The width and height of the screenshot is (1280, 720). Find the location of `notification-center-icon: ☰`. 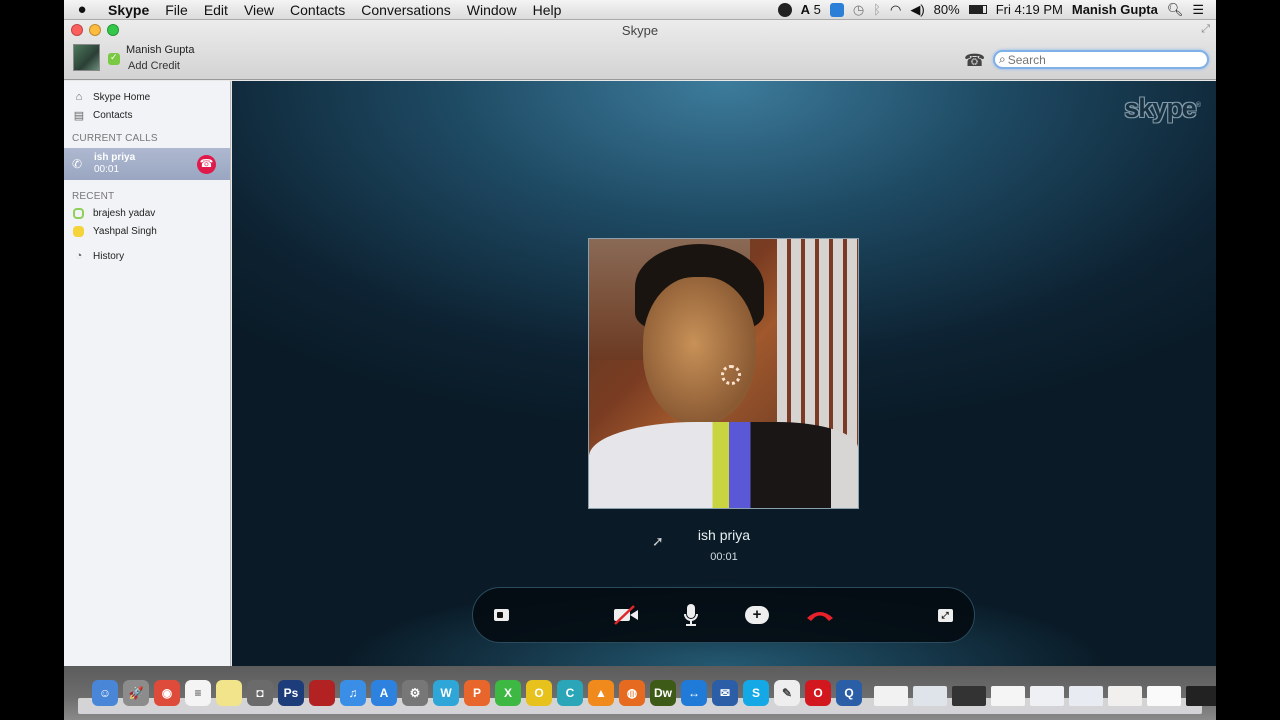

notification-center-icon: ☰ is located at coordinates (1198, 10).